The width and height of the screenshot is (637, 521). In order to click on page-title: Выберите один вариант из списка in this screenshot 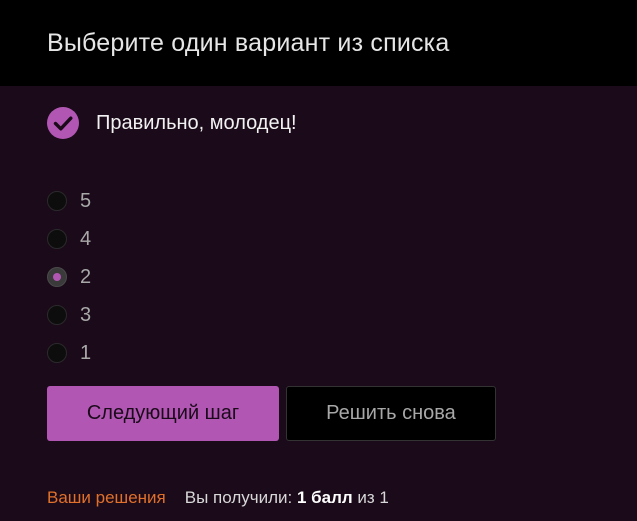, I will do `click(248, 43)`.